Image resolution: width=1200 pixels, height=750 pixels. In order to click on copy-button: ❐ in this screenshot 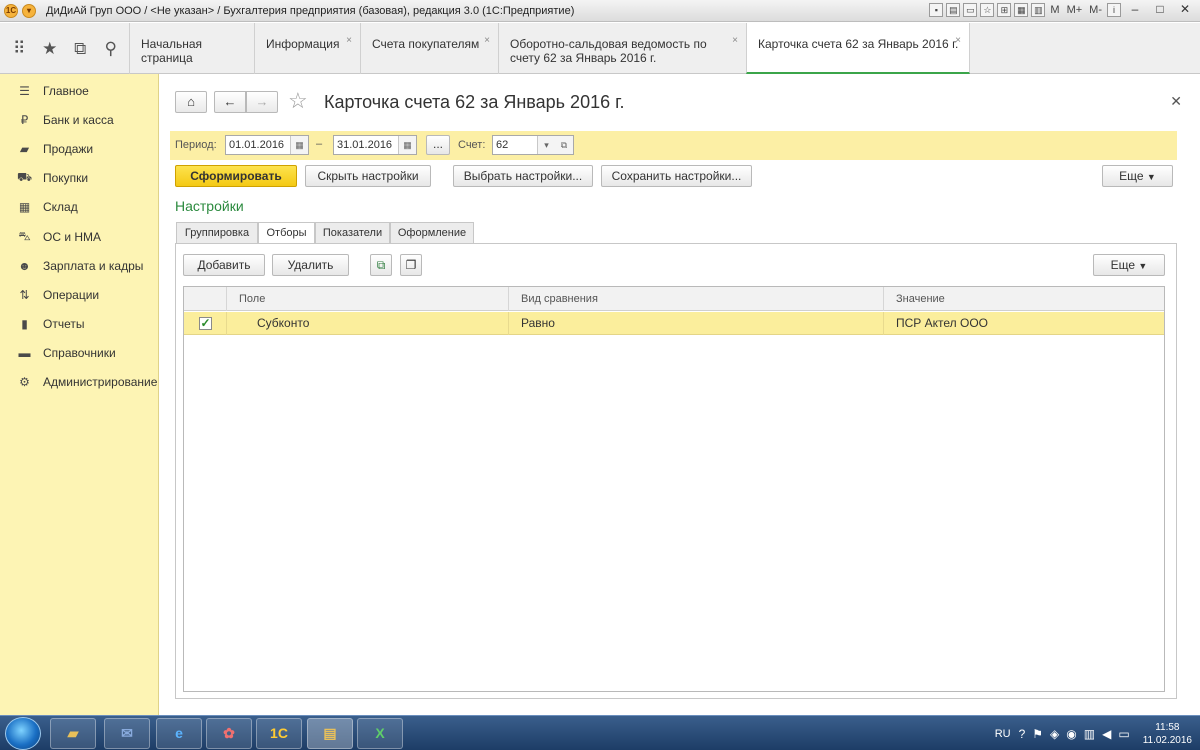, I will do `click(411, 265)`.